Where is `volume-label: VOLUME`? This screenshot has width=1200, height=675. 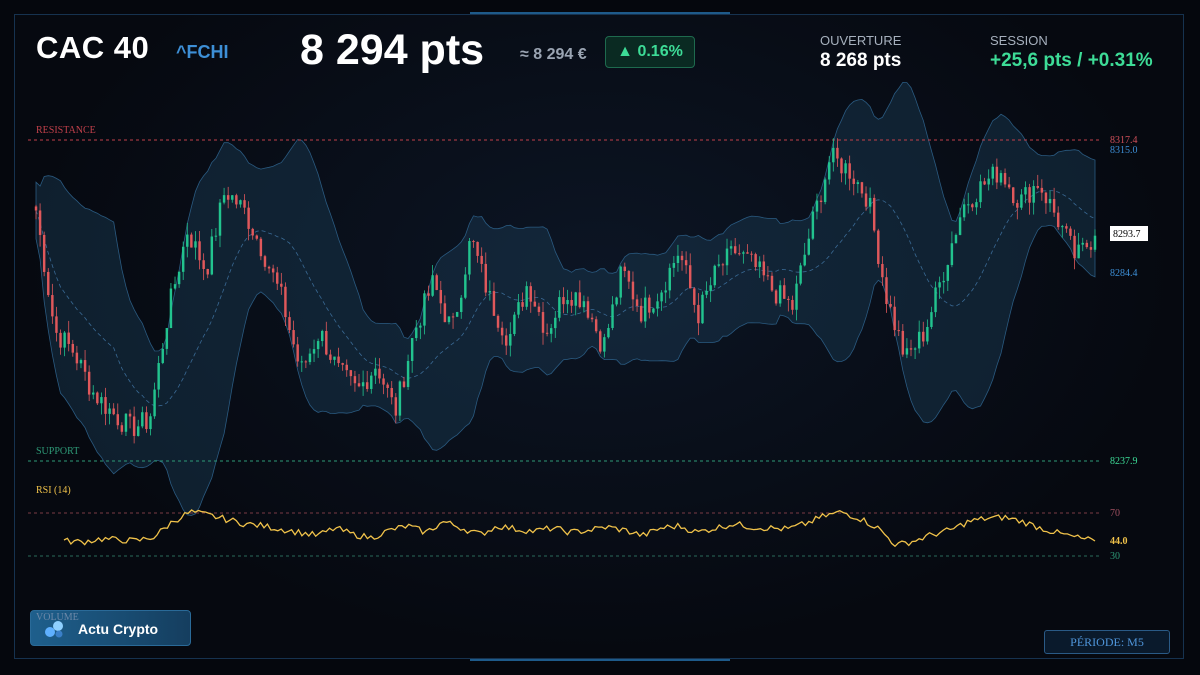
volume-label: VOLUME is located at coordinates (57, 617).